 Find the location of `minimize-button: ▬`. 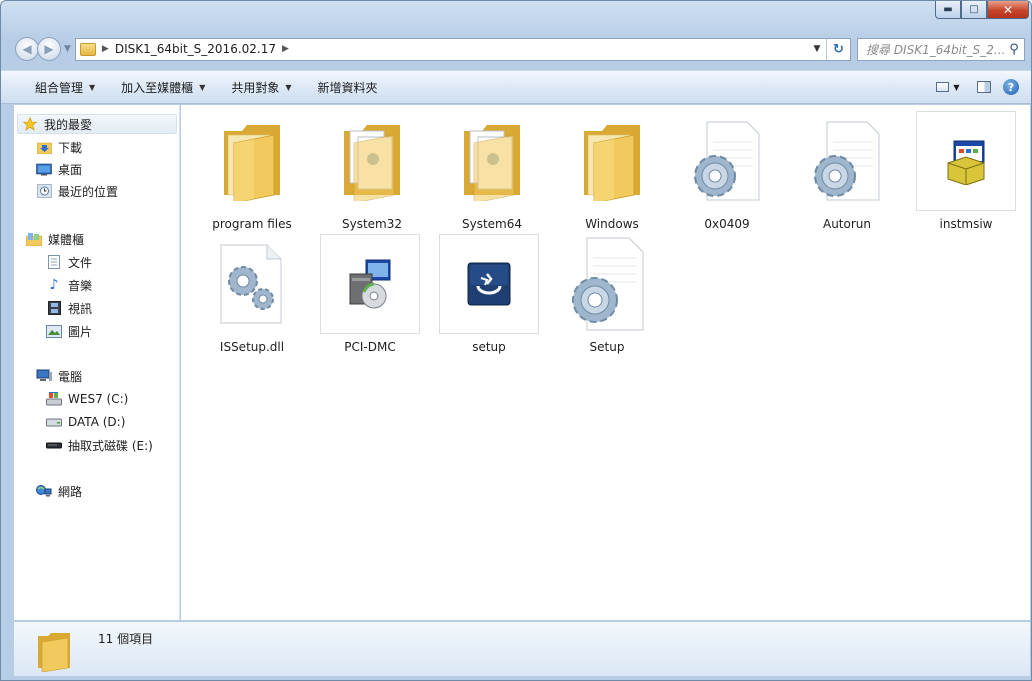

minimize-button: ▬ is located at coordinates (948, 10).